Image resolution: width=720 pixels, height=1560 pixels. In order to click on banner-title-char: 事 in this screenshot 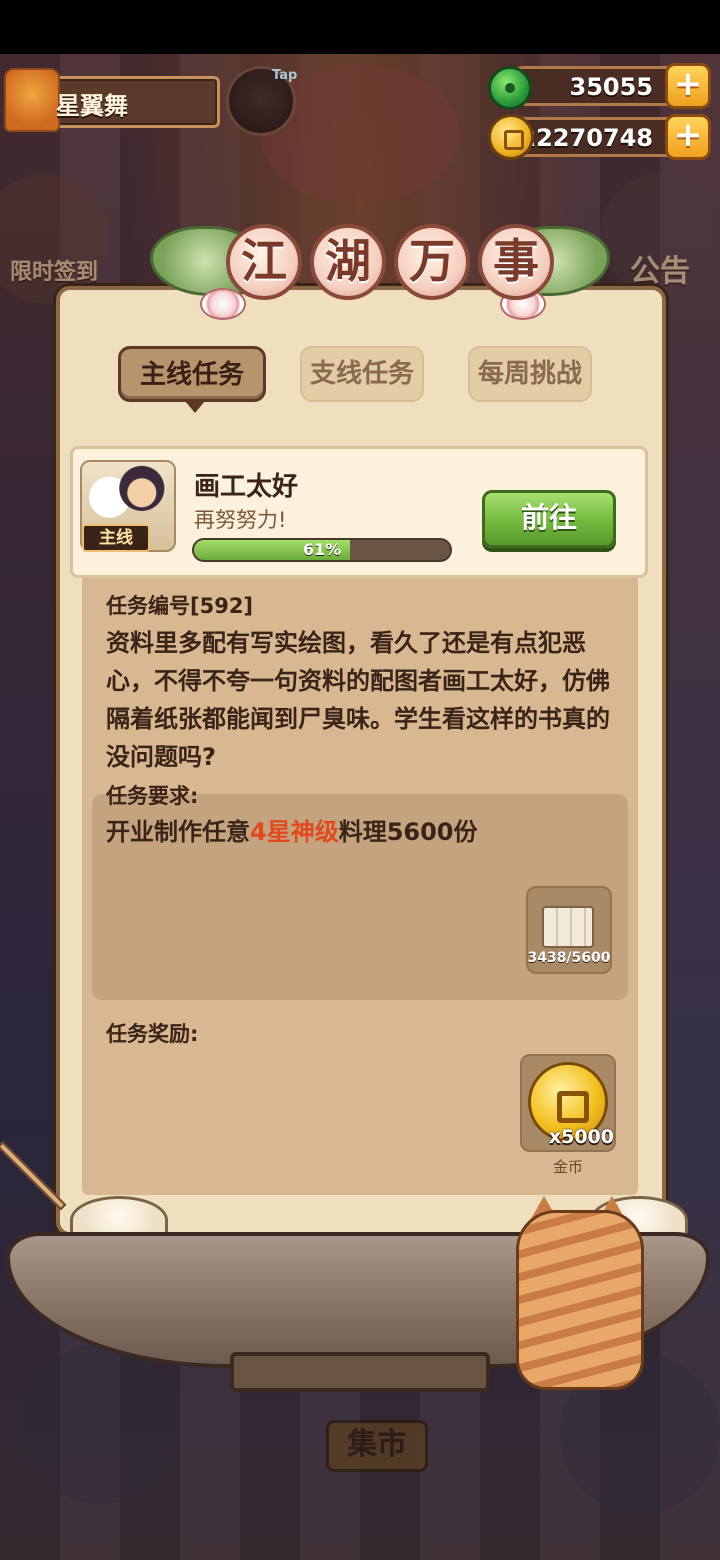, I will do `click(516, 262)`.